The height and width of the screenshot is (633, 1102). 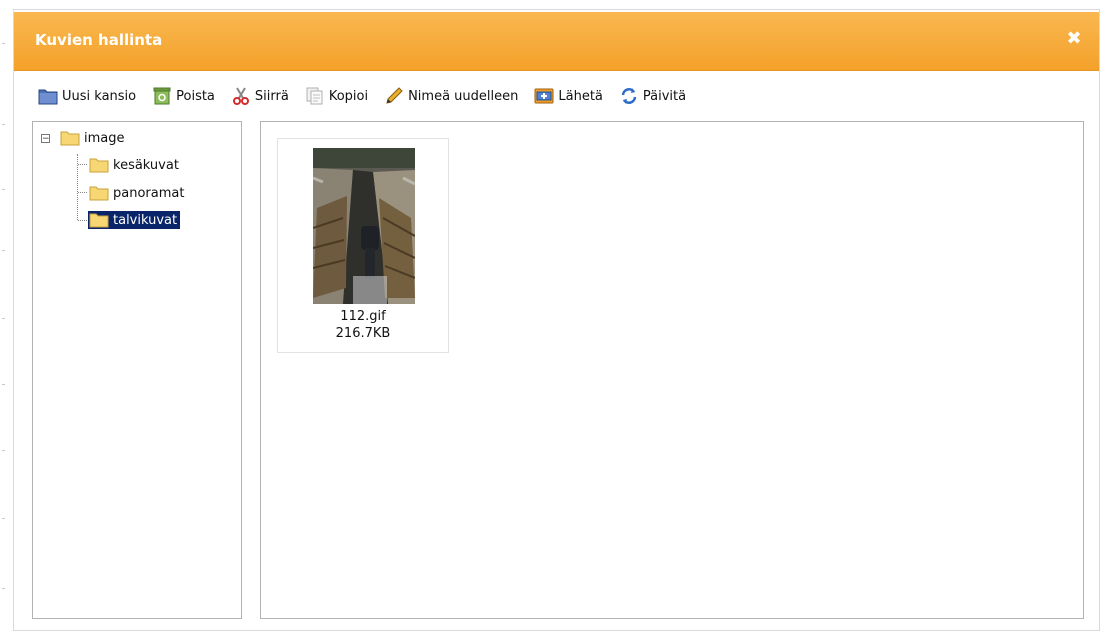 I want to click on tree-item-label: image, so click(x=104, y=138).